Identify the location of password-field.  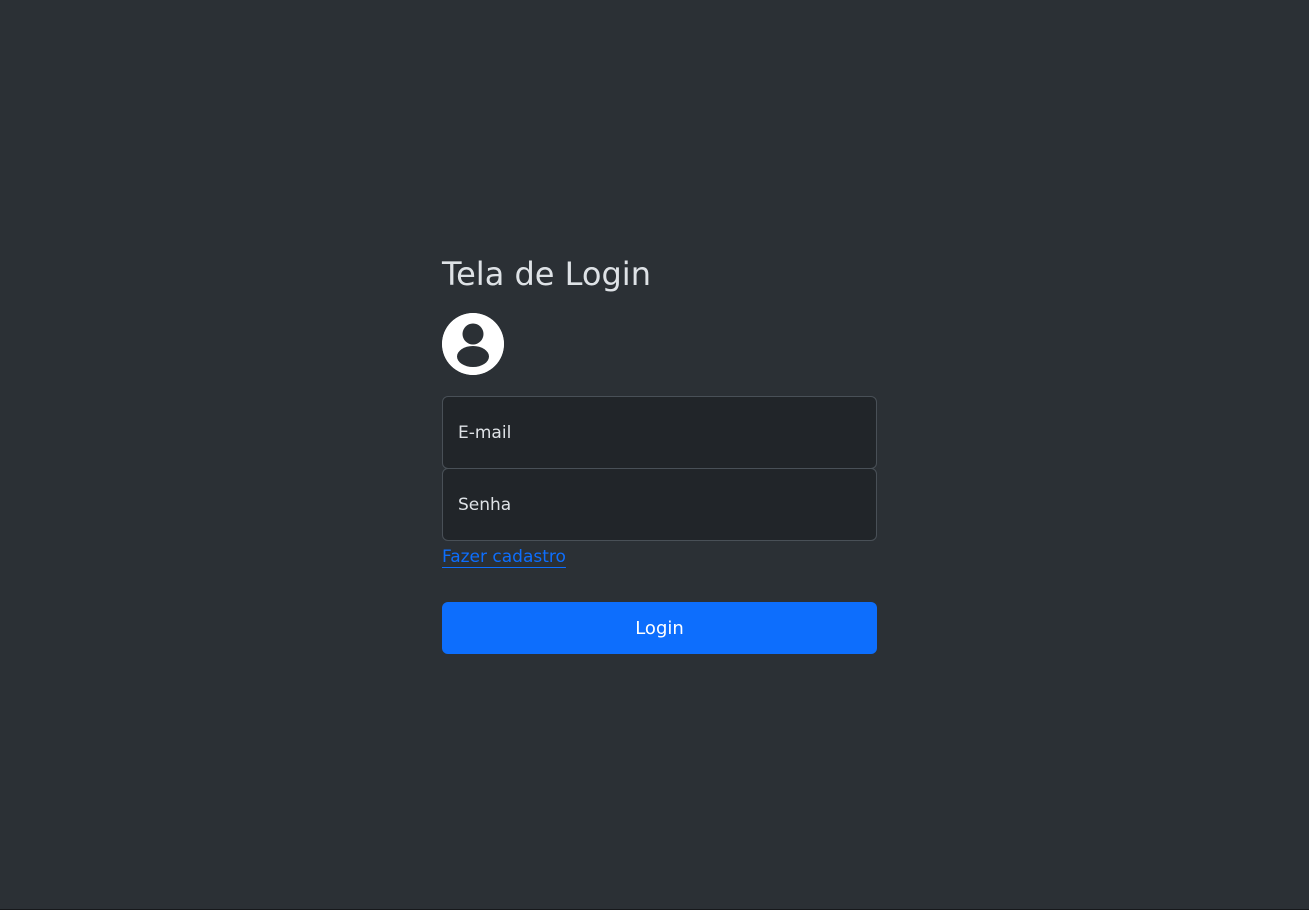
(659, 505).